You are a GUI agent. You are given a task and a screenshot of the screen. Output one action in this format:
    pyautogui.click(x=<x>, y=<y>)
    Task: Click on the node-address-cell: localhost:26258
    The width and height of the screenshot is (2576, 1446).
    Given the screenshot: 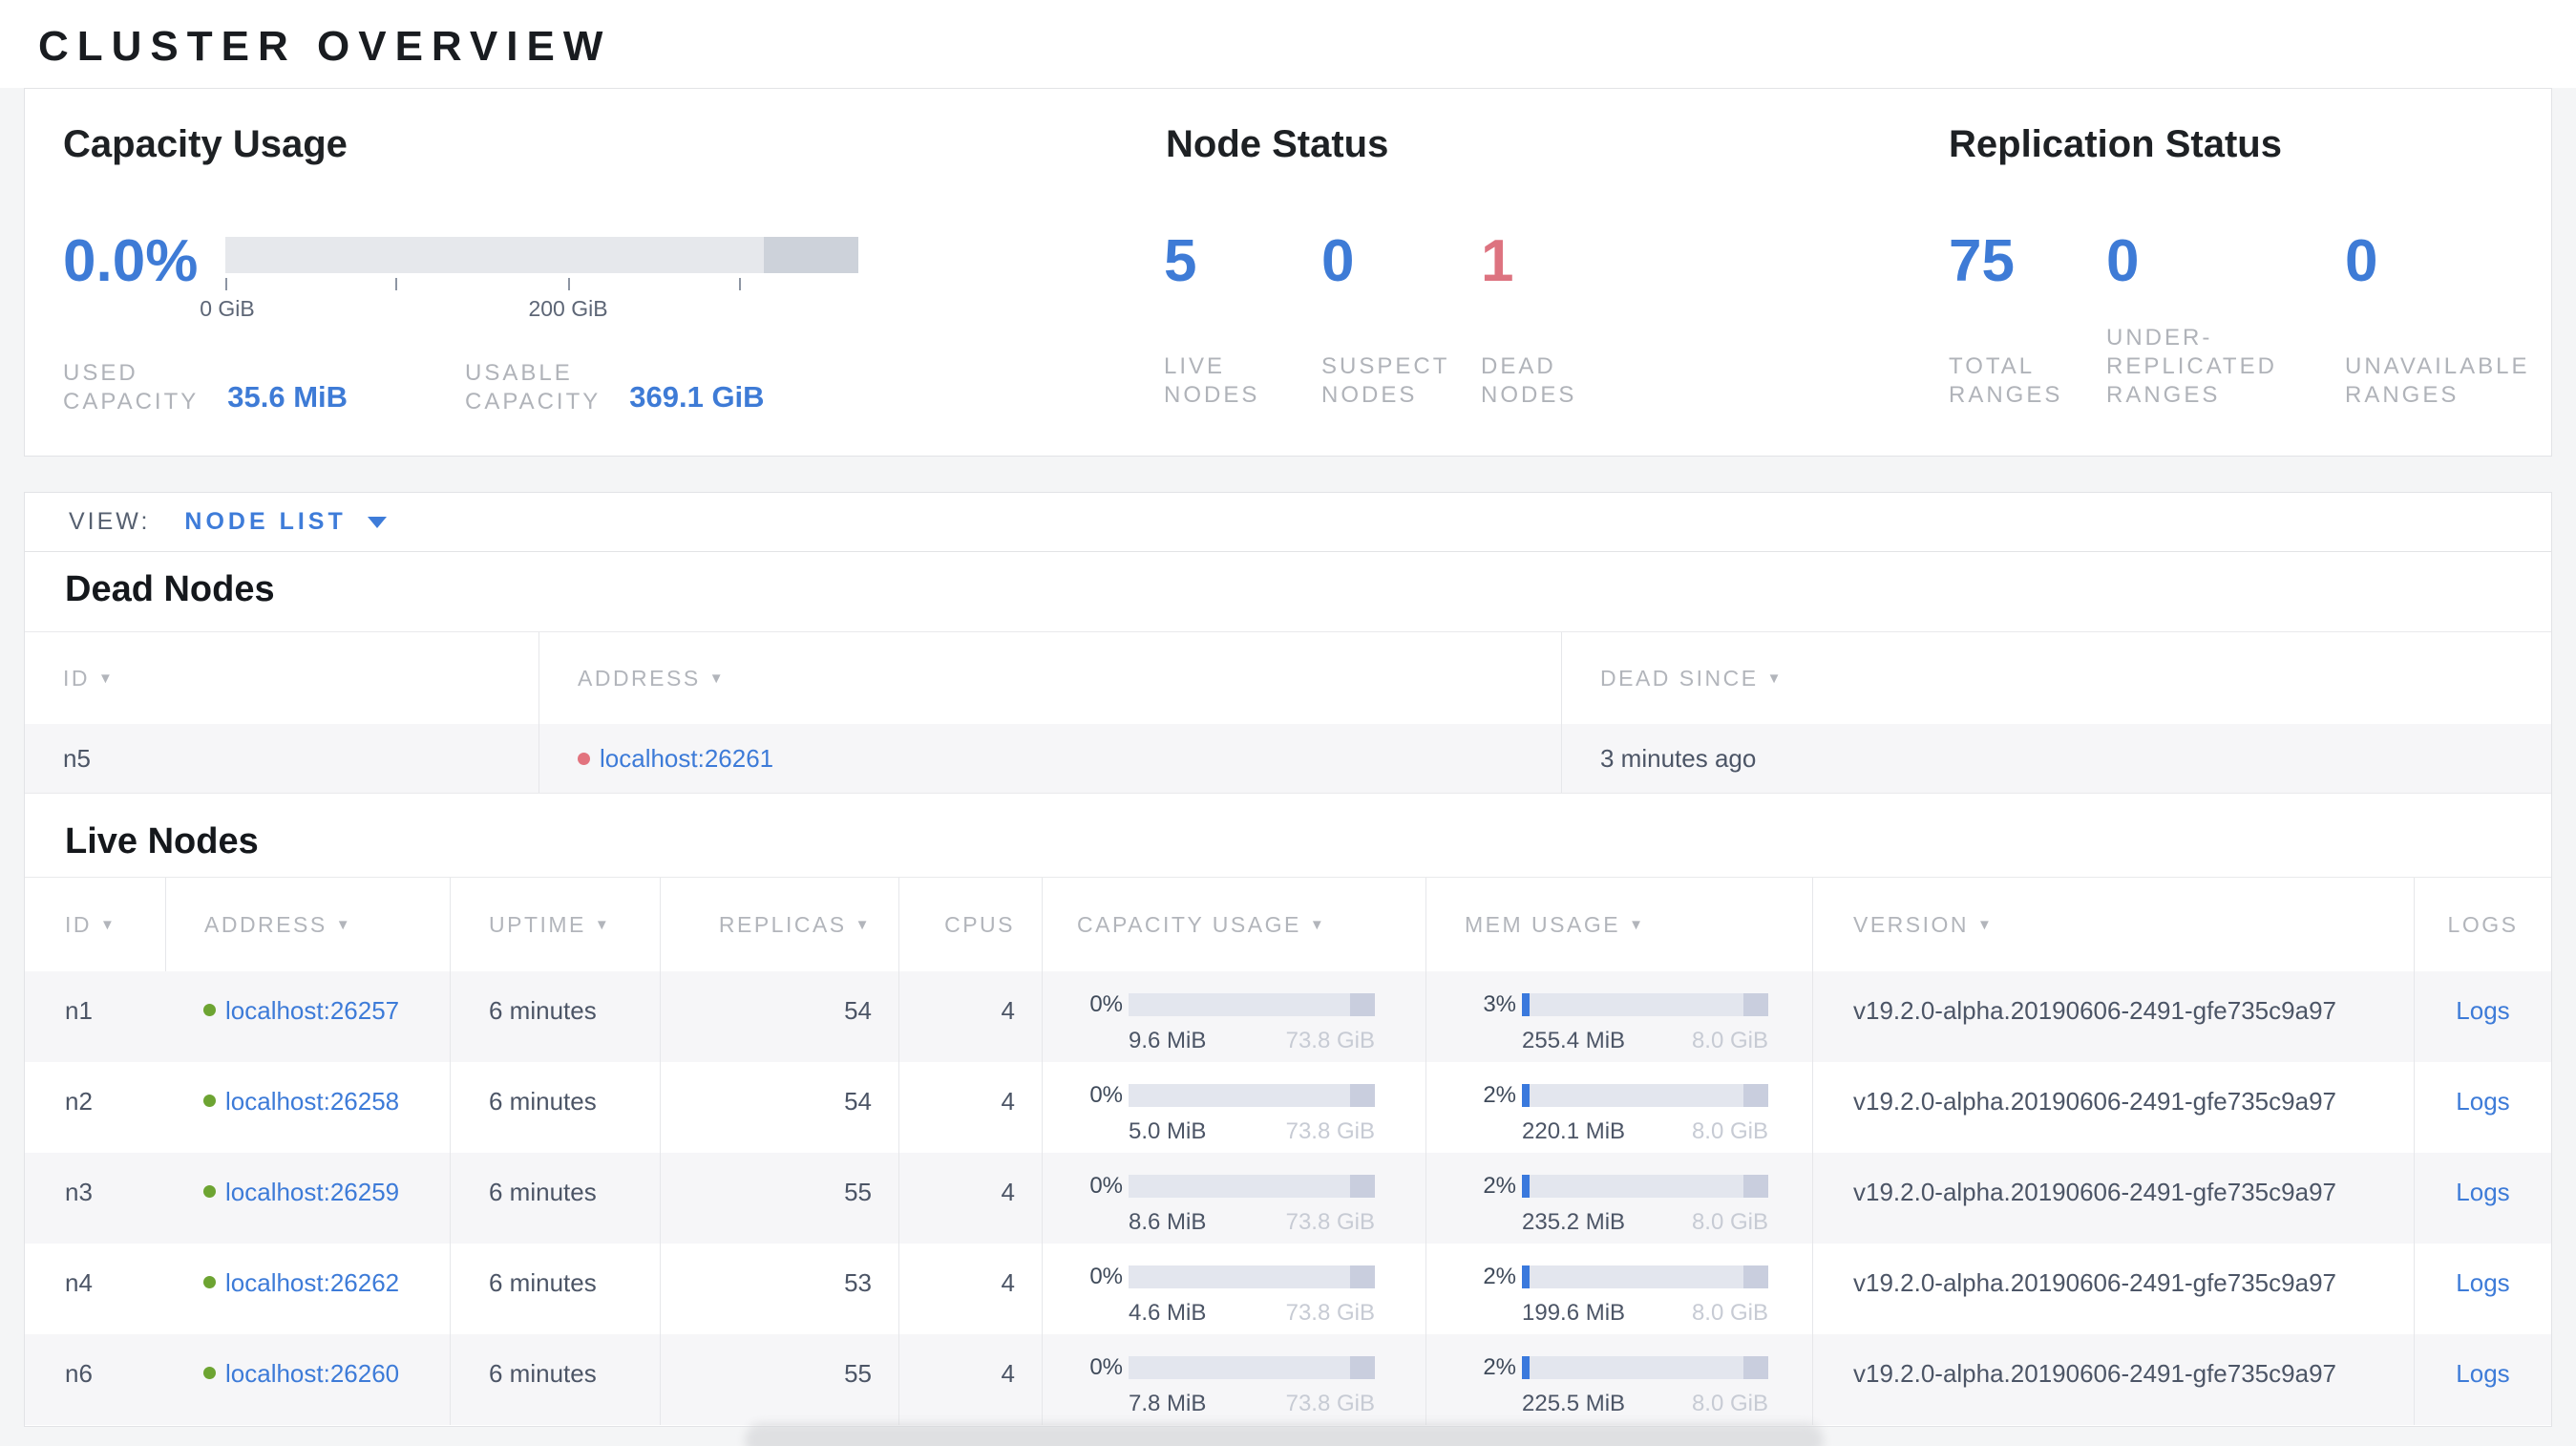 What is the action you would take?
    pyautogui.click(x=307, y=1107)
    